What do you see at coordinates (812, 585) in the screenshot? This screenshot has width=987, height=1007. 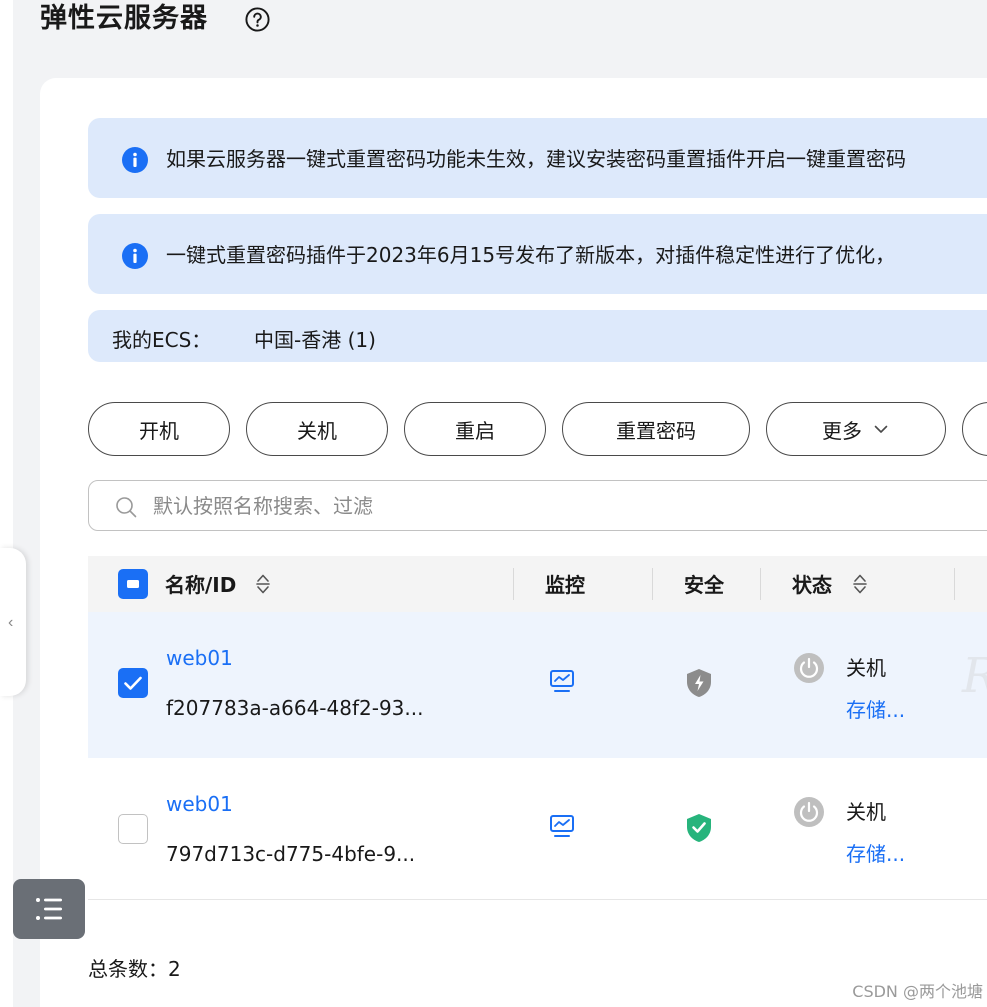 I see `column-header-status: 状态` at bounding box center [812, 585].